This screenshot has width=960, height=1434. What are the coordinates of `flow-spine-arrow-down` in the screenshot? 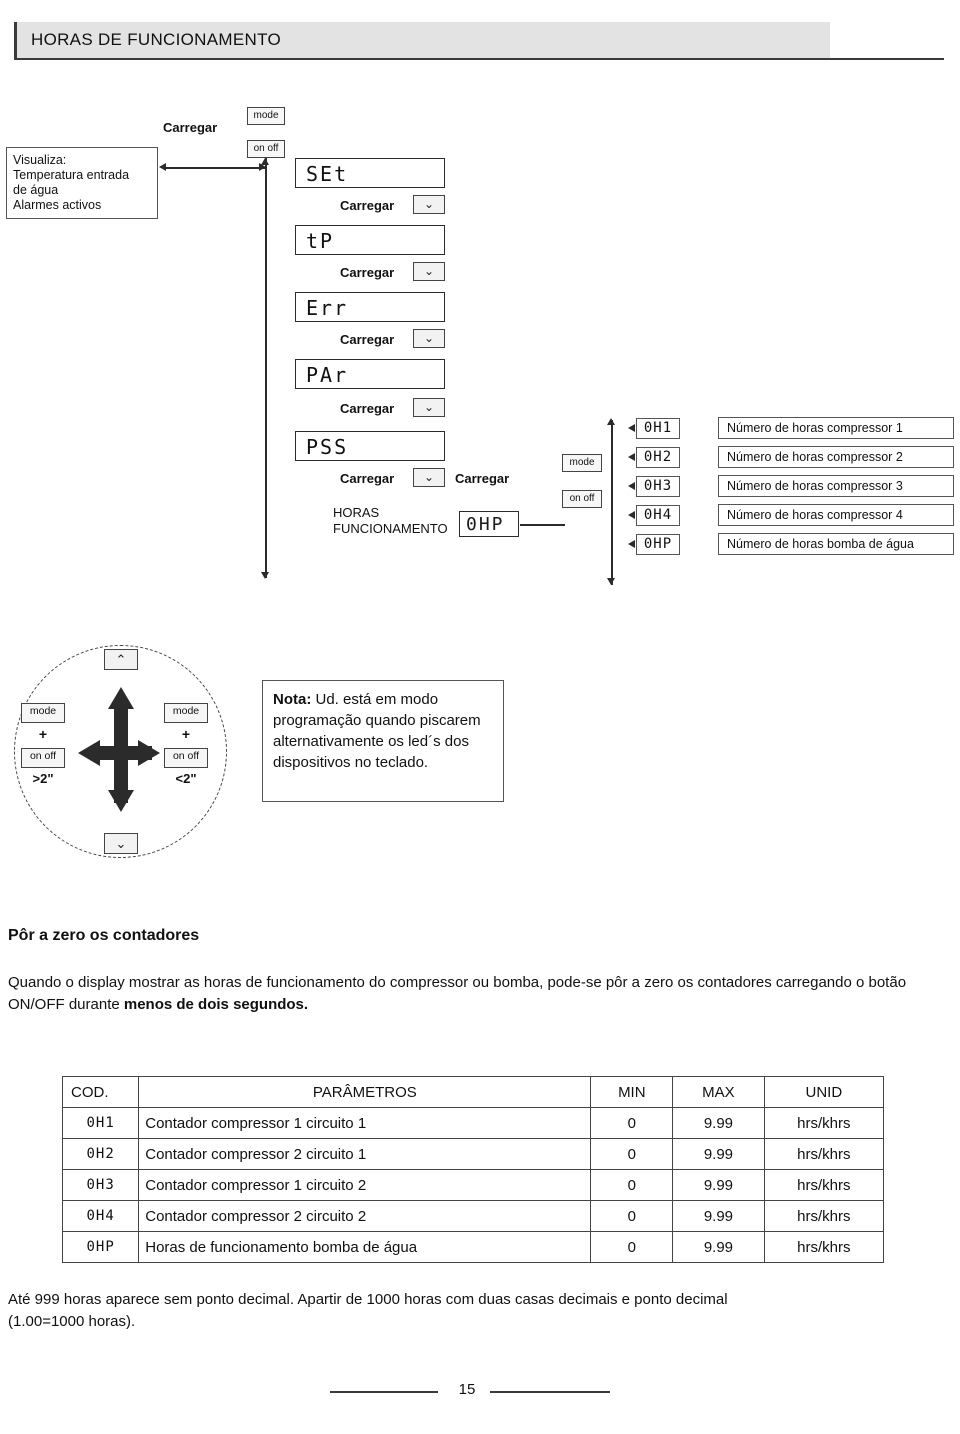 It's located at (265, 575).